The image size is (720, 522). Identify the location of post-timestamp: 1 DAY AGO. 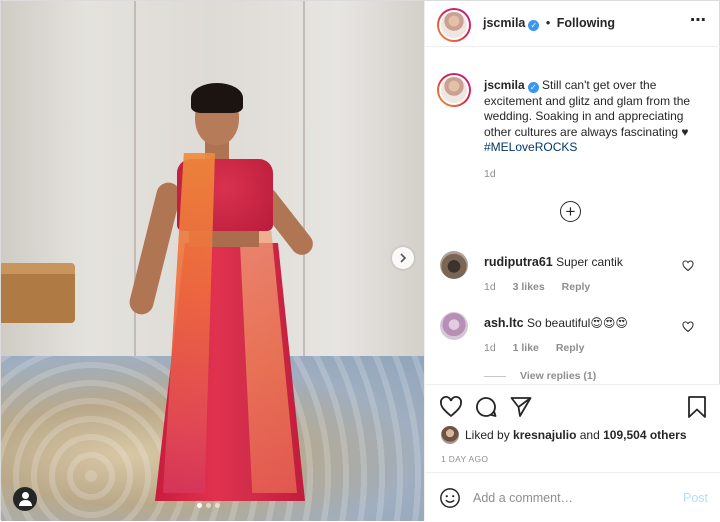
(464, 459).